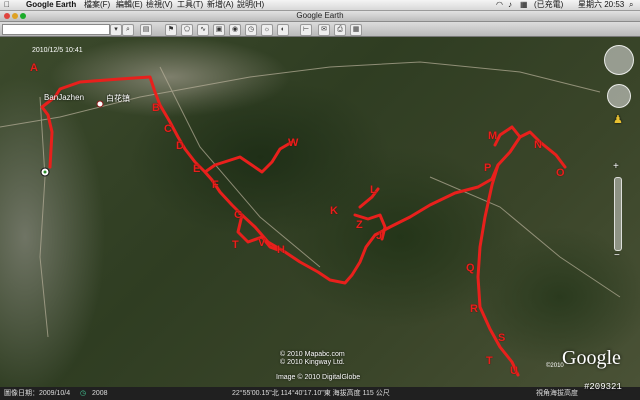  I want to click on menu-file: 檔案(F), so click(97, 5).